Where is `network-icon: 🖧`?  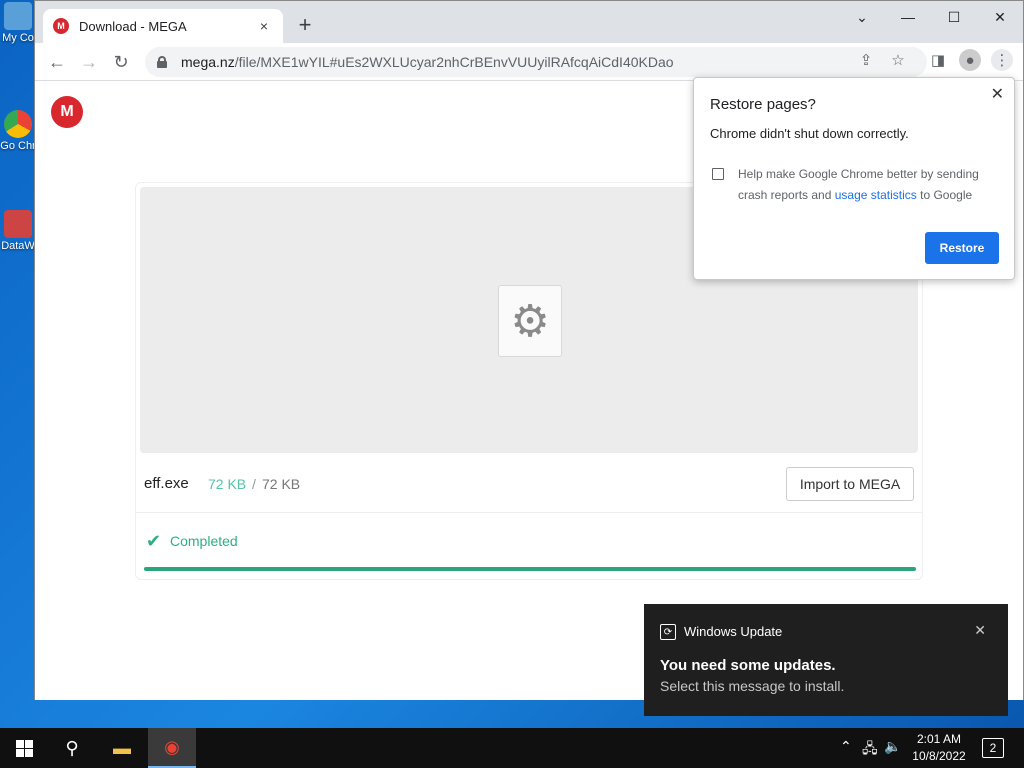 network-icon: 🖧 is located at coordinates (870, 750).